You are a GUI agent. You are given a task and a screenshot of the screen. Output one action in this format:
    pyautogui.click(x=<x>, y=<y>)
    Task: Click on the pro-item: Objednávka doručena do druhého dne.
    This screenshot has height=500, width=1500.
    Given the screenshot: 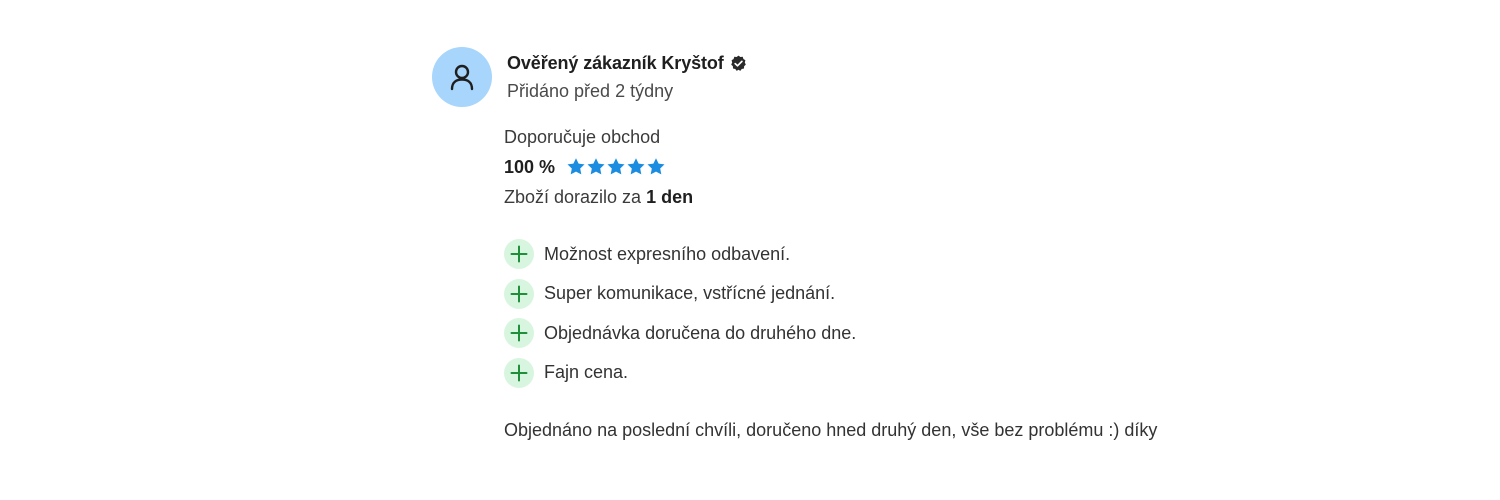 What is the action you would take?
    pyautogui.click(x=914, y=333)
    